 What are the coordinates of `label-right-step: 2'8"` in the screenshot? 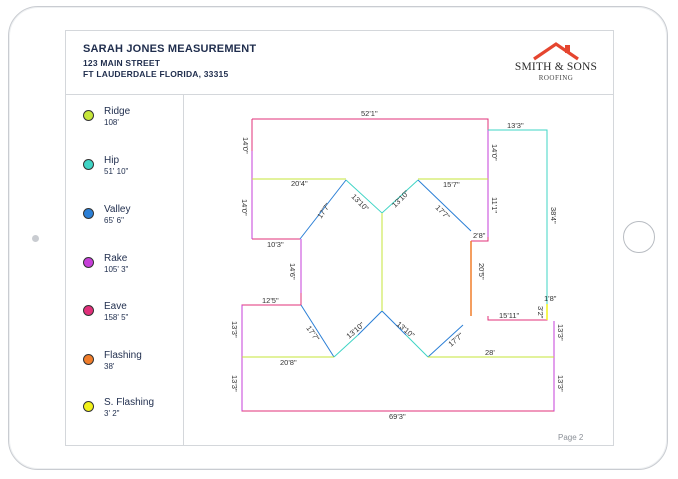 It's located at (479, 235).